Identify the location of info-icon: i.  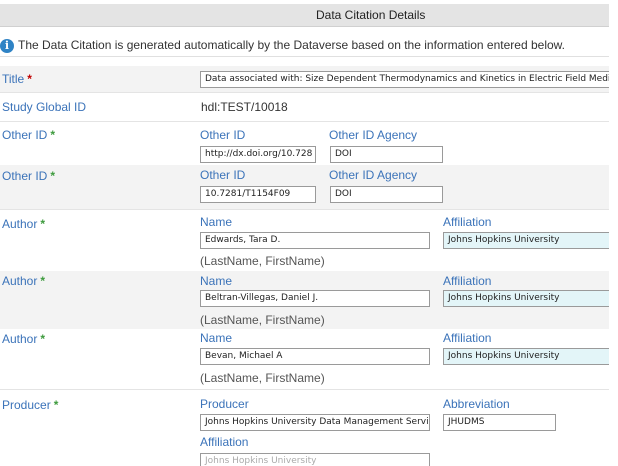
(7, 46).